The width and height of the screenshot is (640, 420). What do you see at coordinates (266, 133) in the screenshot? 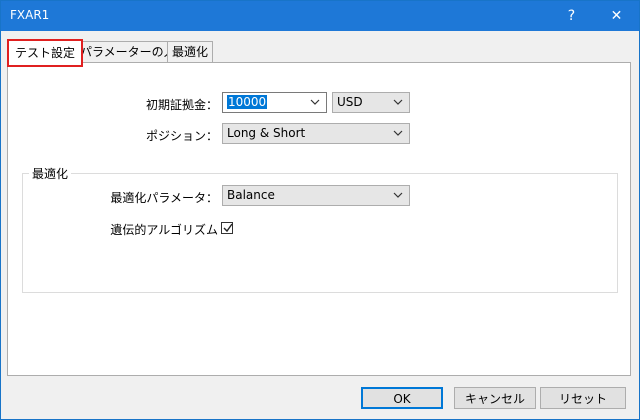
I see `position-value: Long & Short` at bounding box center [266, 133].